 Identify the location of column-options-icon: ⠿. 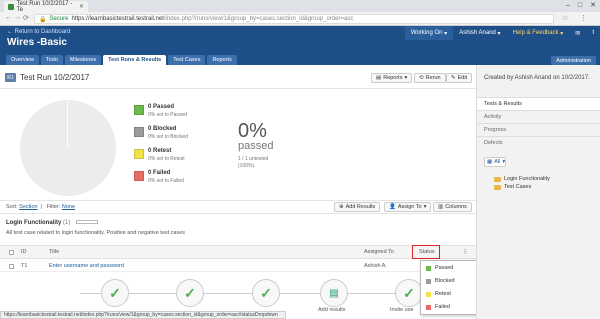
(465, 252).